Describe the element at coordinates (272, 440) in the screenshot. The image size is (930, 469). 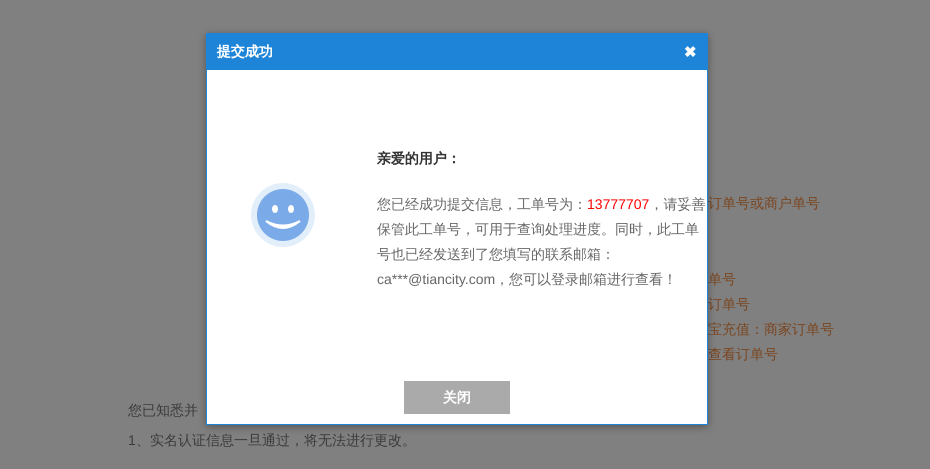
I see `notice-item: 1、实名认证信息一旦通过，将无法进行更改。` at that location.